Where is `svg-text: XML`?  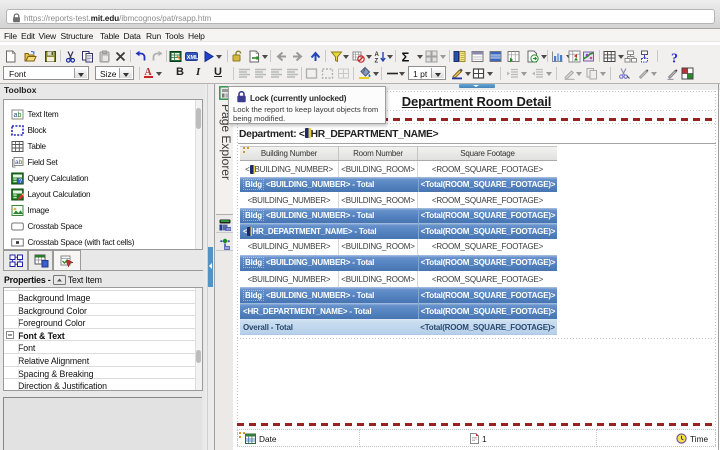
svg-text: XML is located at coordinates (192, 58).